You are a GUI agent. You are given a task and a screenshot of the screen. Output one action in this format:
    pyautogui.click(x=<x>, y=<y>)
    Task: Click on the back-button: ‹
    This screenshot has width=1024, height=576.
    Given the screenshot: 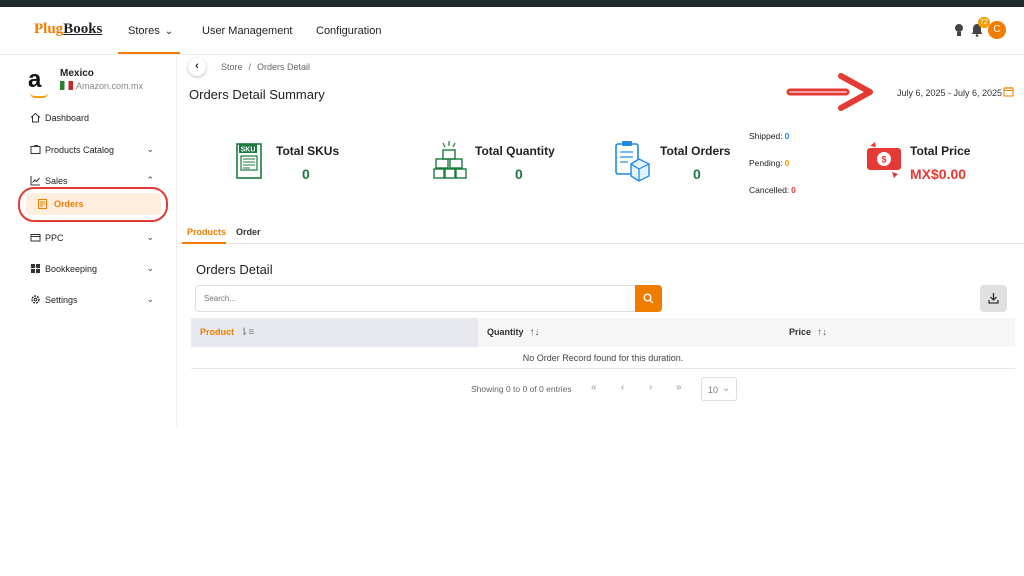 What is the action you would take?
    pyautogui.click(x=197, y=67)
    